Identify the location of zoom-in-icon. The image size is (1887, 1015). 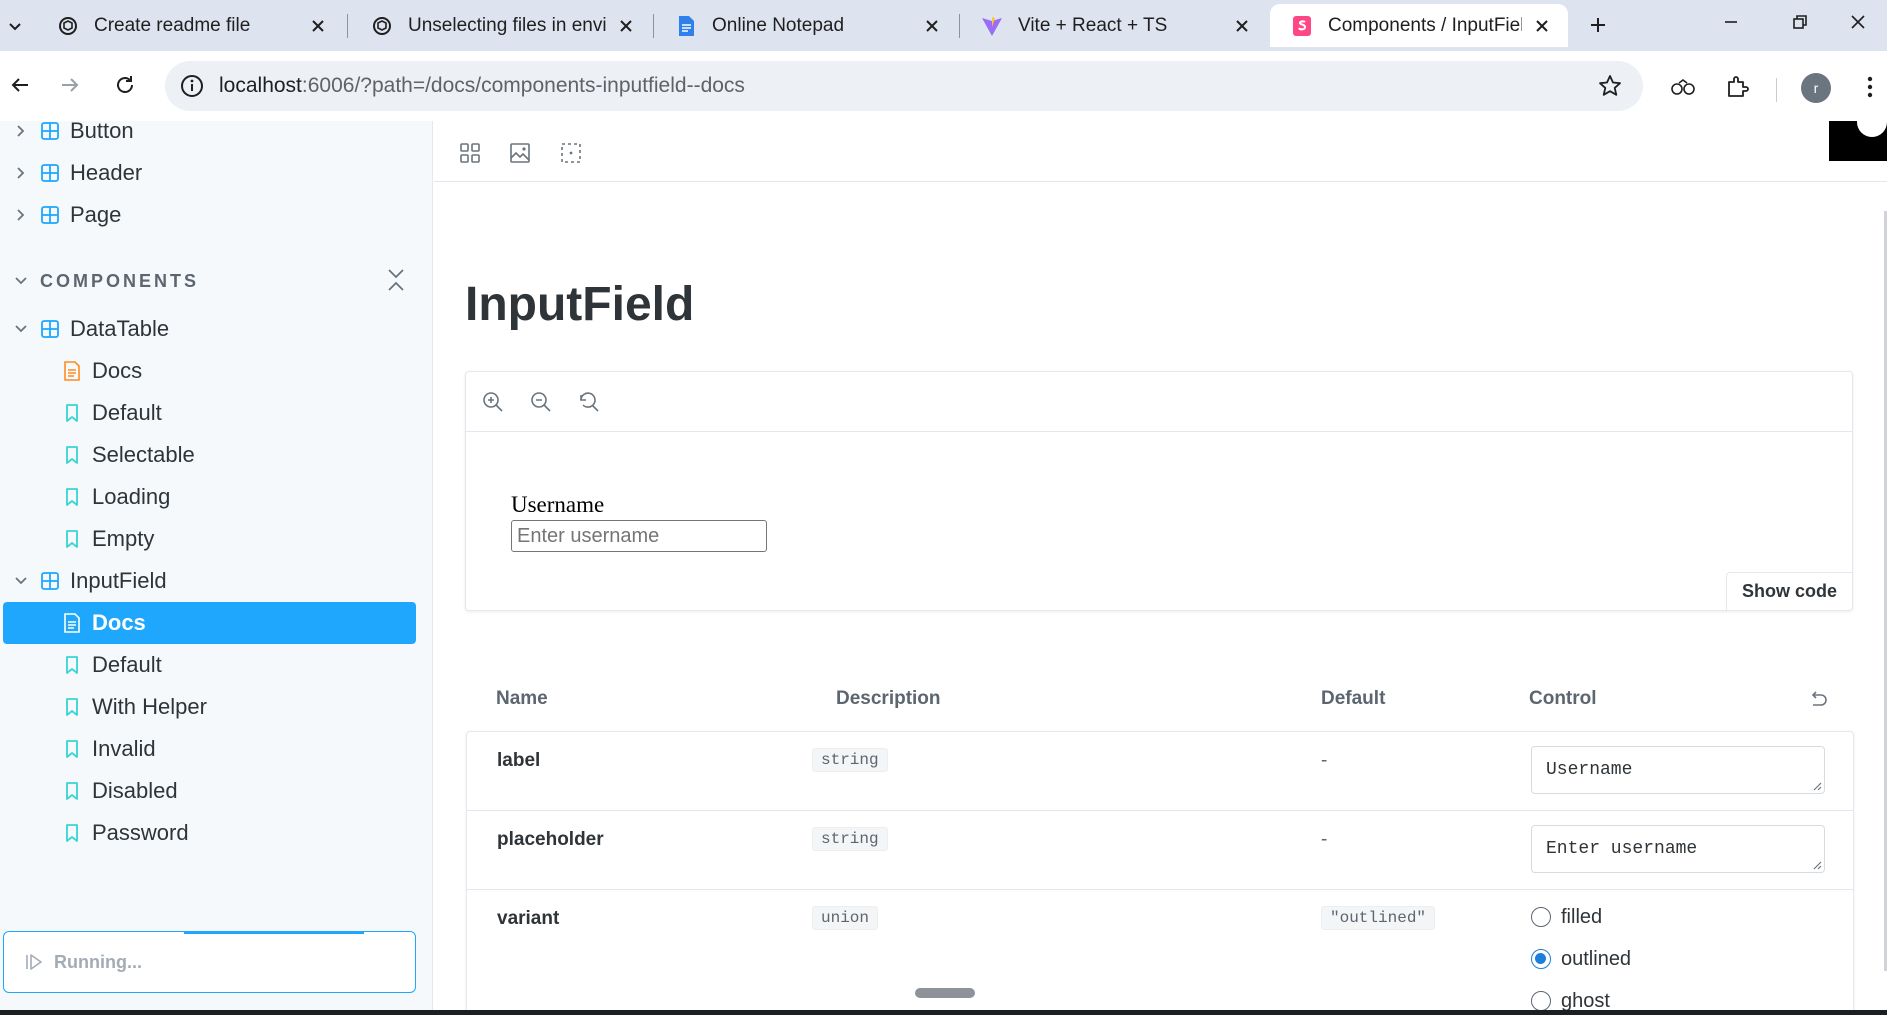
(493, 402).